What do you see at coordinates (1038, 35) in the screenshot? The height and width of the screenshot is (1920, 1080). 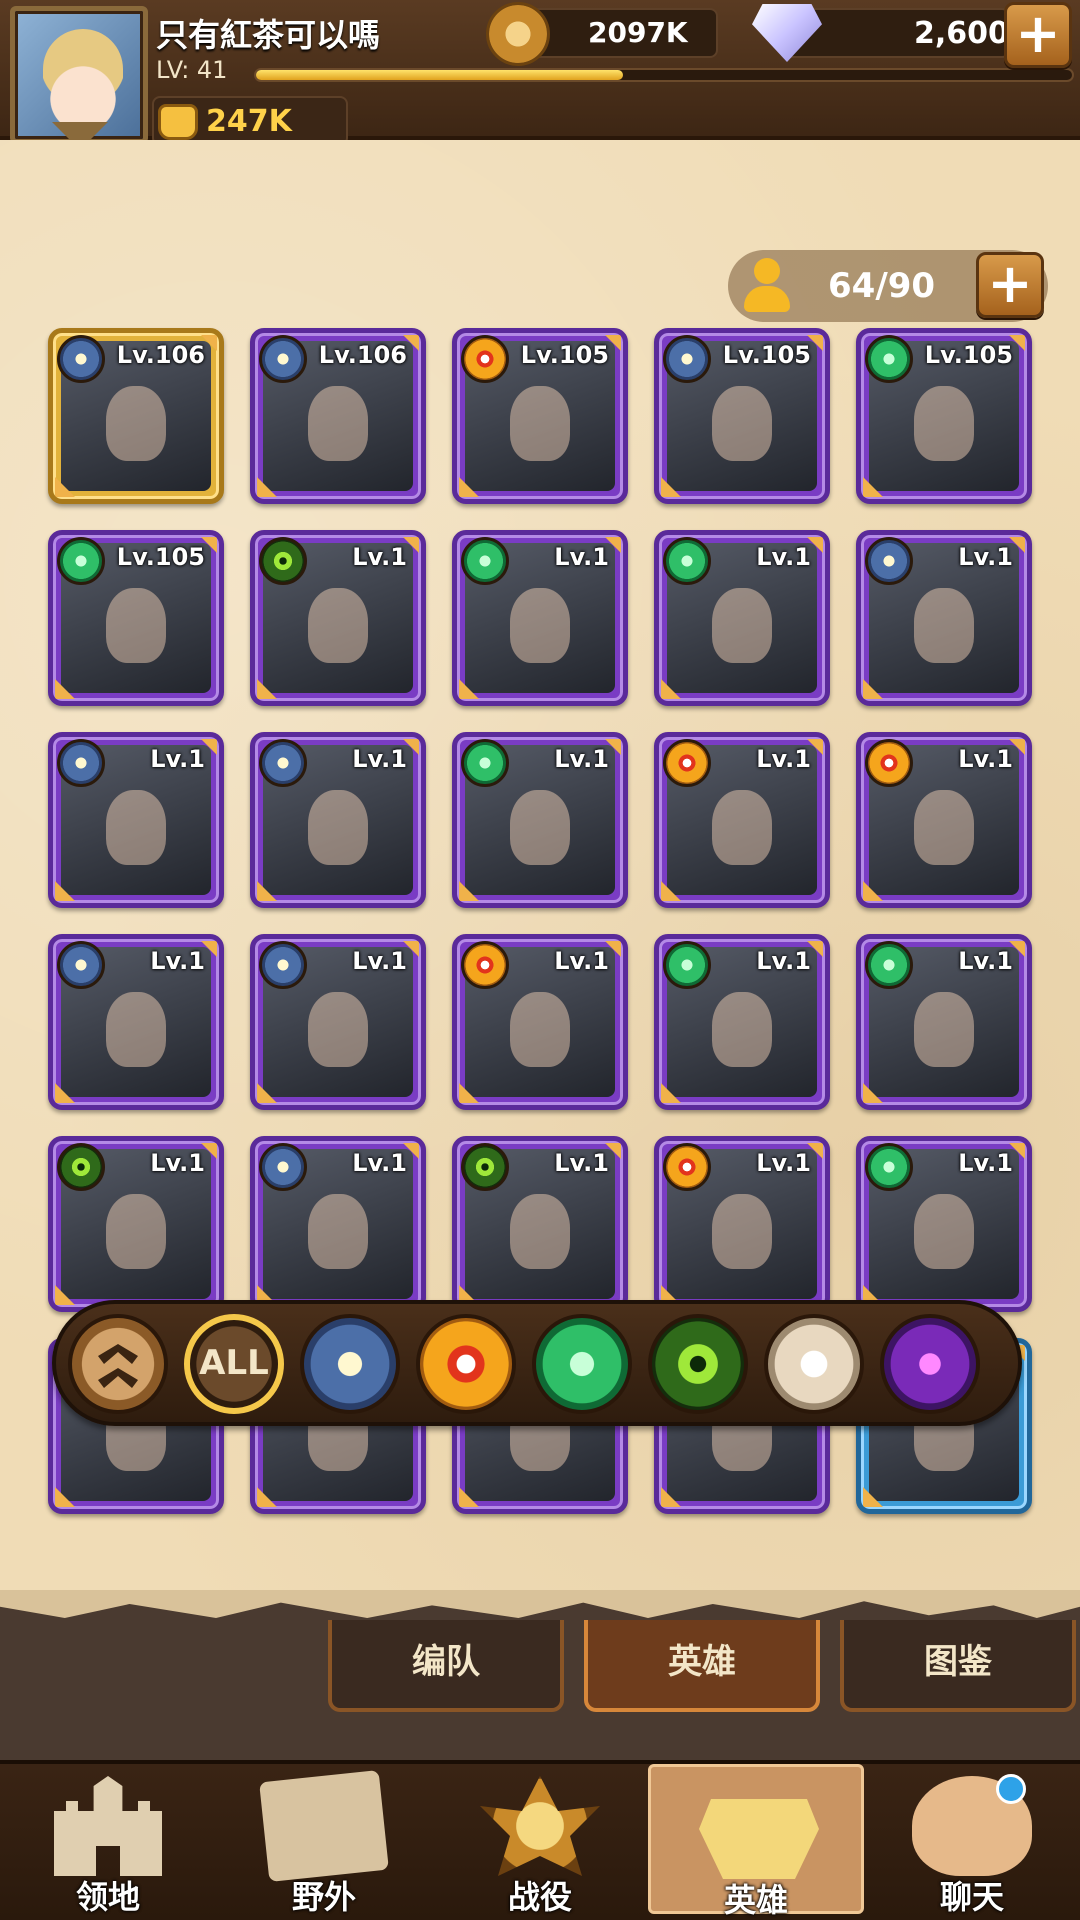 I see `add-gems-button: +` at bounding box center [1038, 35].